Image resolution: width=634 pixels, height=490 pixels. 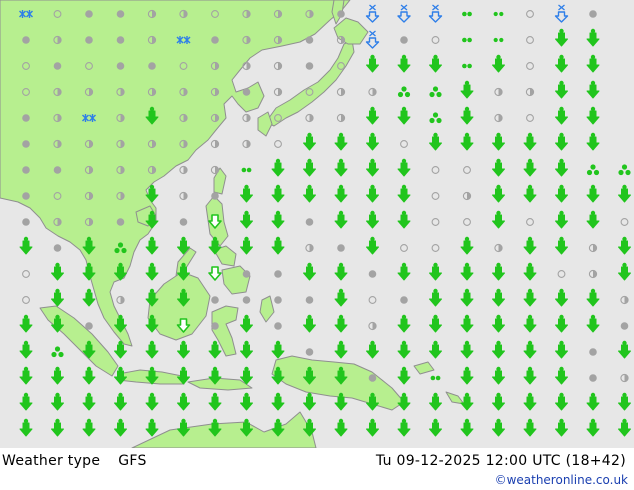 What do you see at coordinates (500, 461) in the screenshot?
I see `valid-time-label: Tu 09-12-2025 12:00 UTC (18+42)` at bounding box center [500, 461].